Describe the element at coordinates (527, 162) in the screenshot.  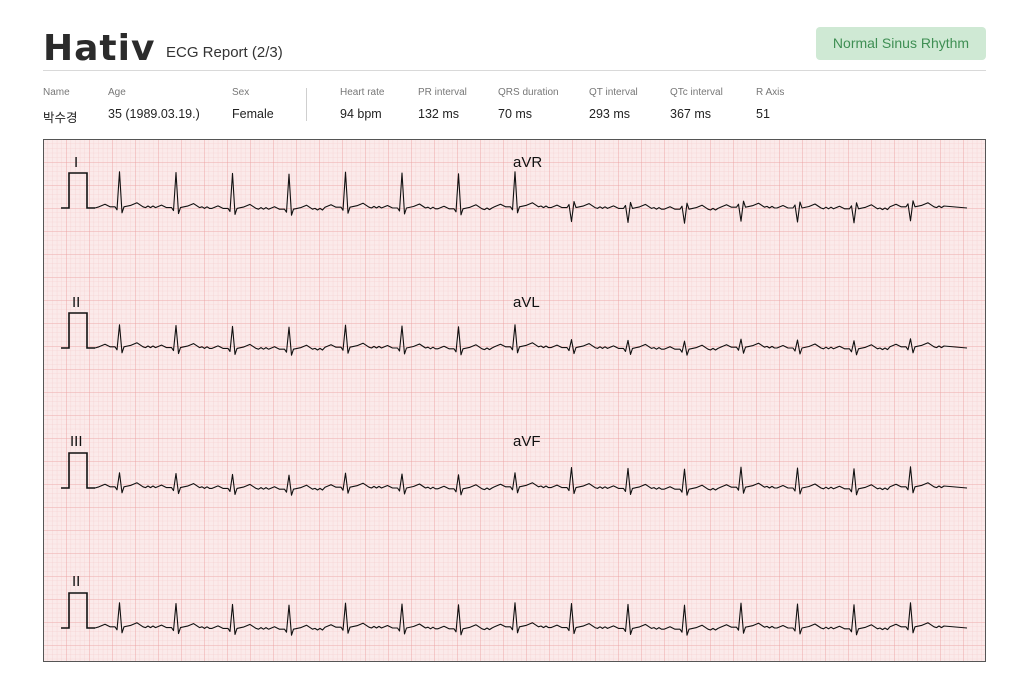
I see `lead-label-avr: aVR` at that location.